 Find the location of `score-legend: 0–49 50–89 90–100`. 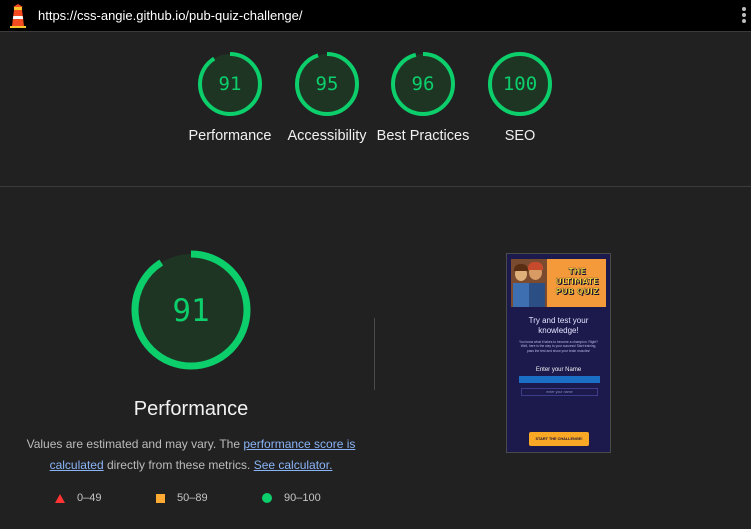

score-legend: 0–49 50–89 90–100 is located at coordinates (190, 501).